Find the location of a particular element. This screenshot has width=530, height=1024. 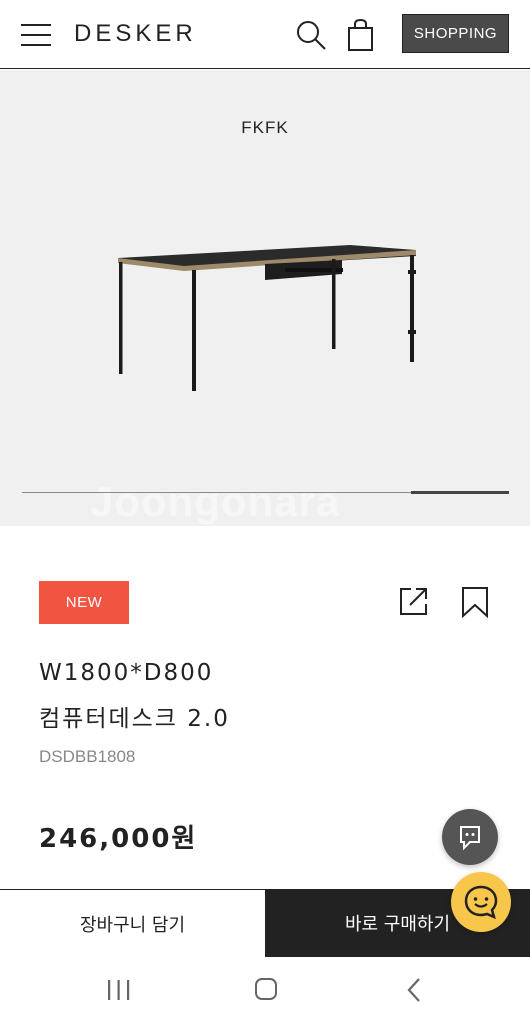

recent-apps-icon is located at coordinates (119, 990).